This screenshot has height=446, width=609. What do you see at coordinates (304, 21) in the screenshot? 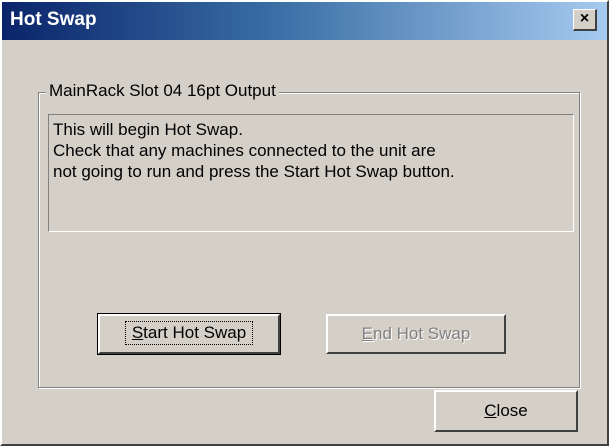
I see `title-bar: Hot Swap ×` at bounding box center [304, 21].